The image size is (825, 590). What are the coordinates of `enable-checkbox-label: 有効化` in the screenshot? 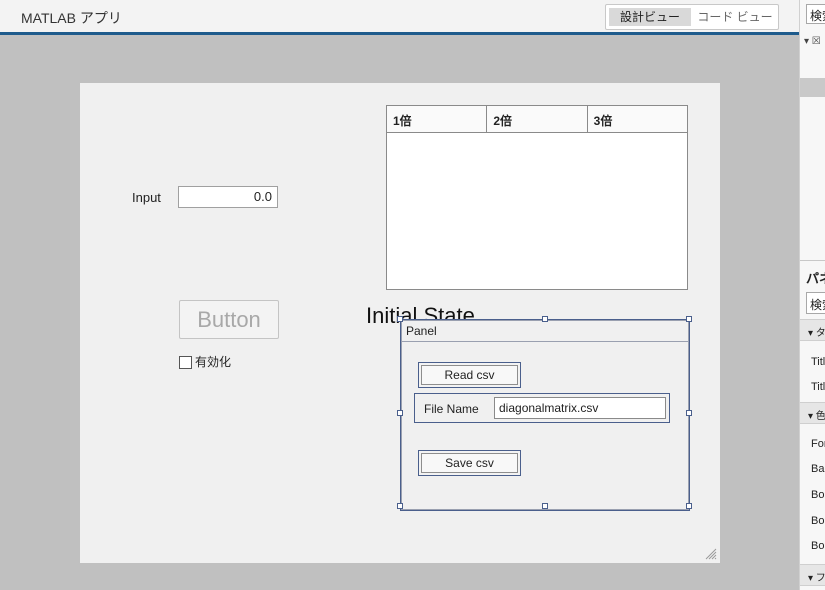 It's located at (213, 362).